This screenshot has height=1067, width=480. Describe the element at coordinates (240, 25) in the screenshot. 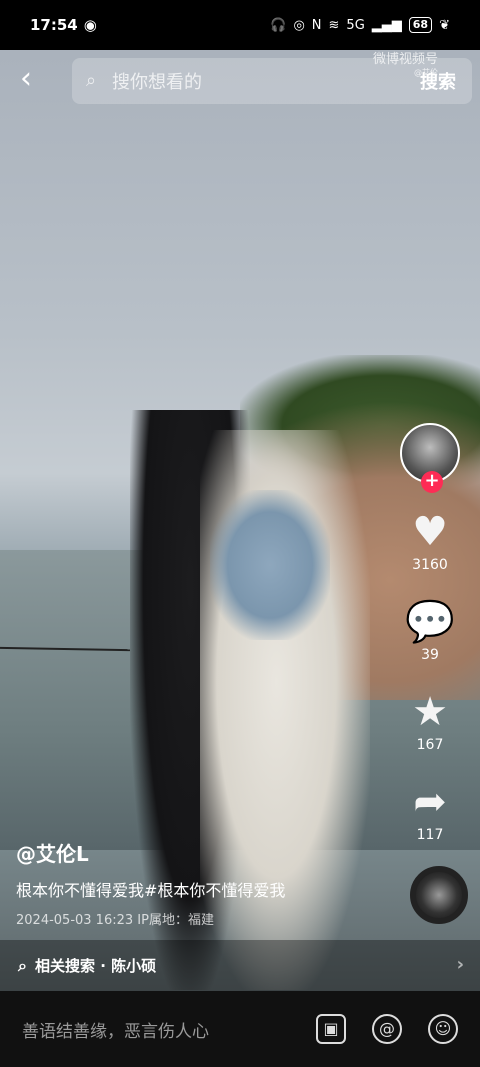

I see `status-bar: 17:54 ◉ 🎧 ◎ N ≋ 5G ▂▄▆ 68 ❦` at that location.